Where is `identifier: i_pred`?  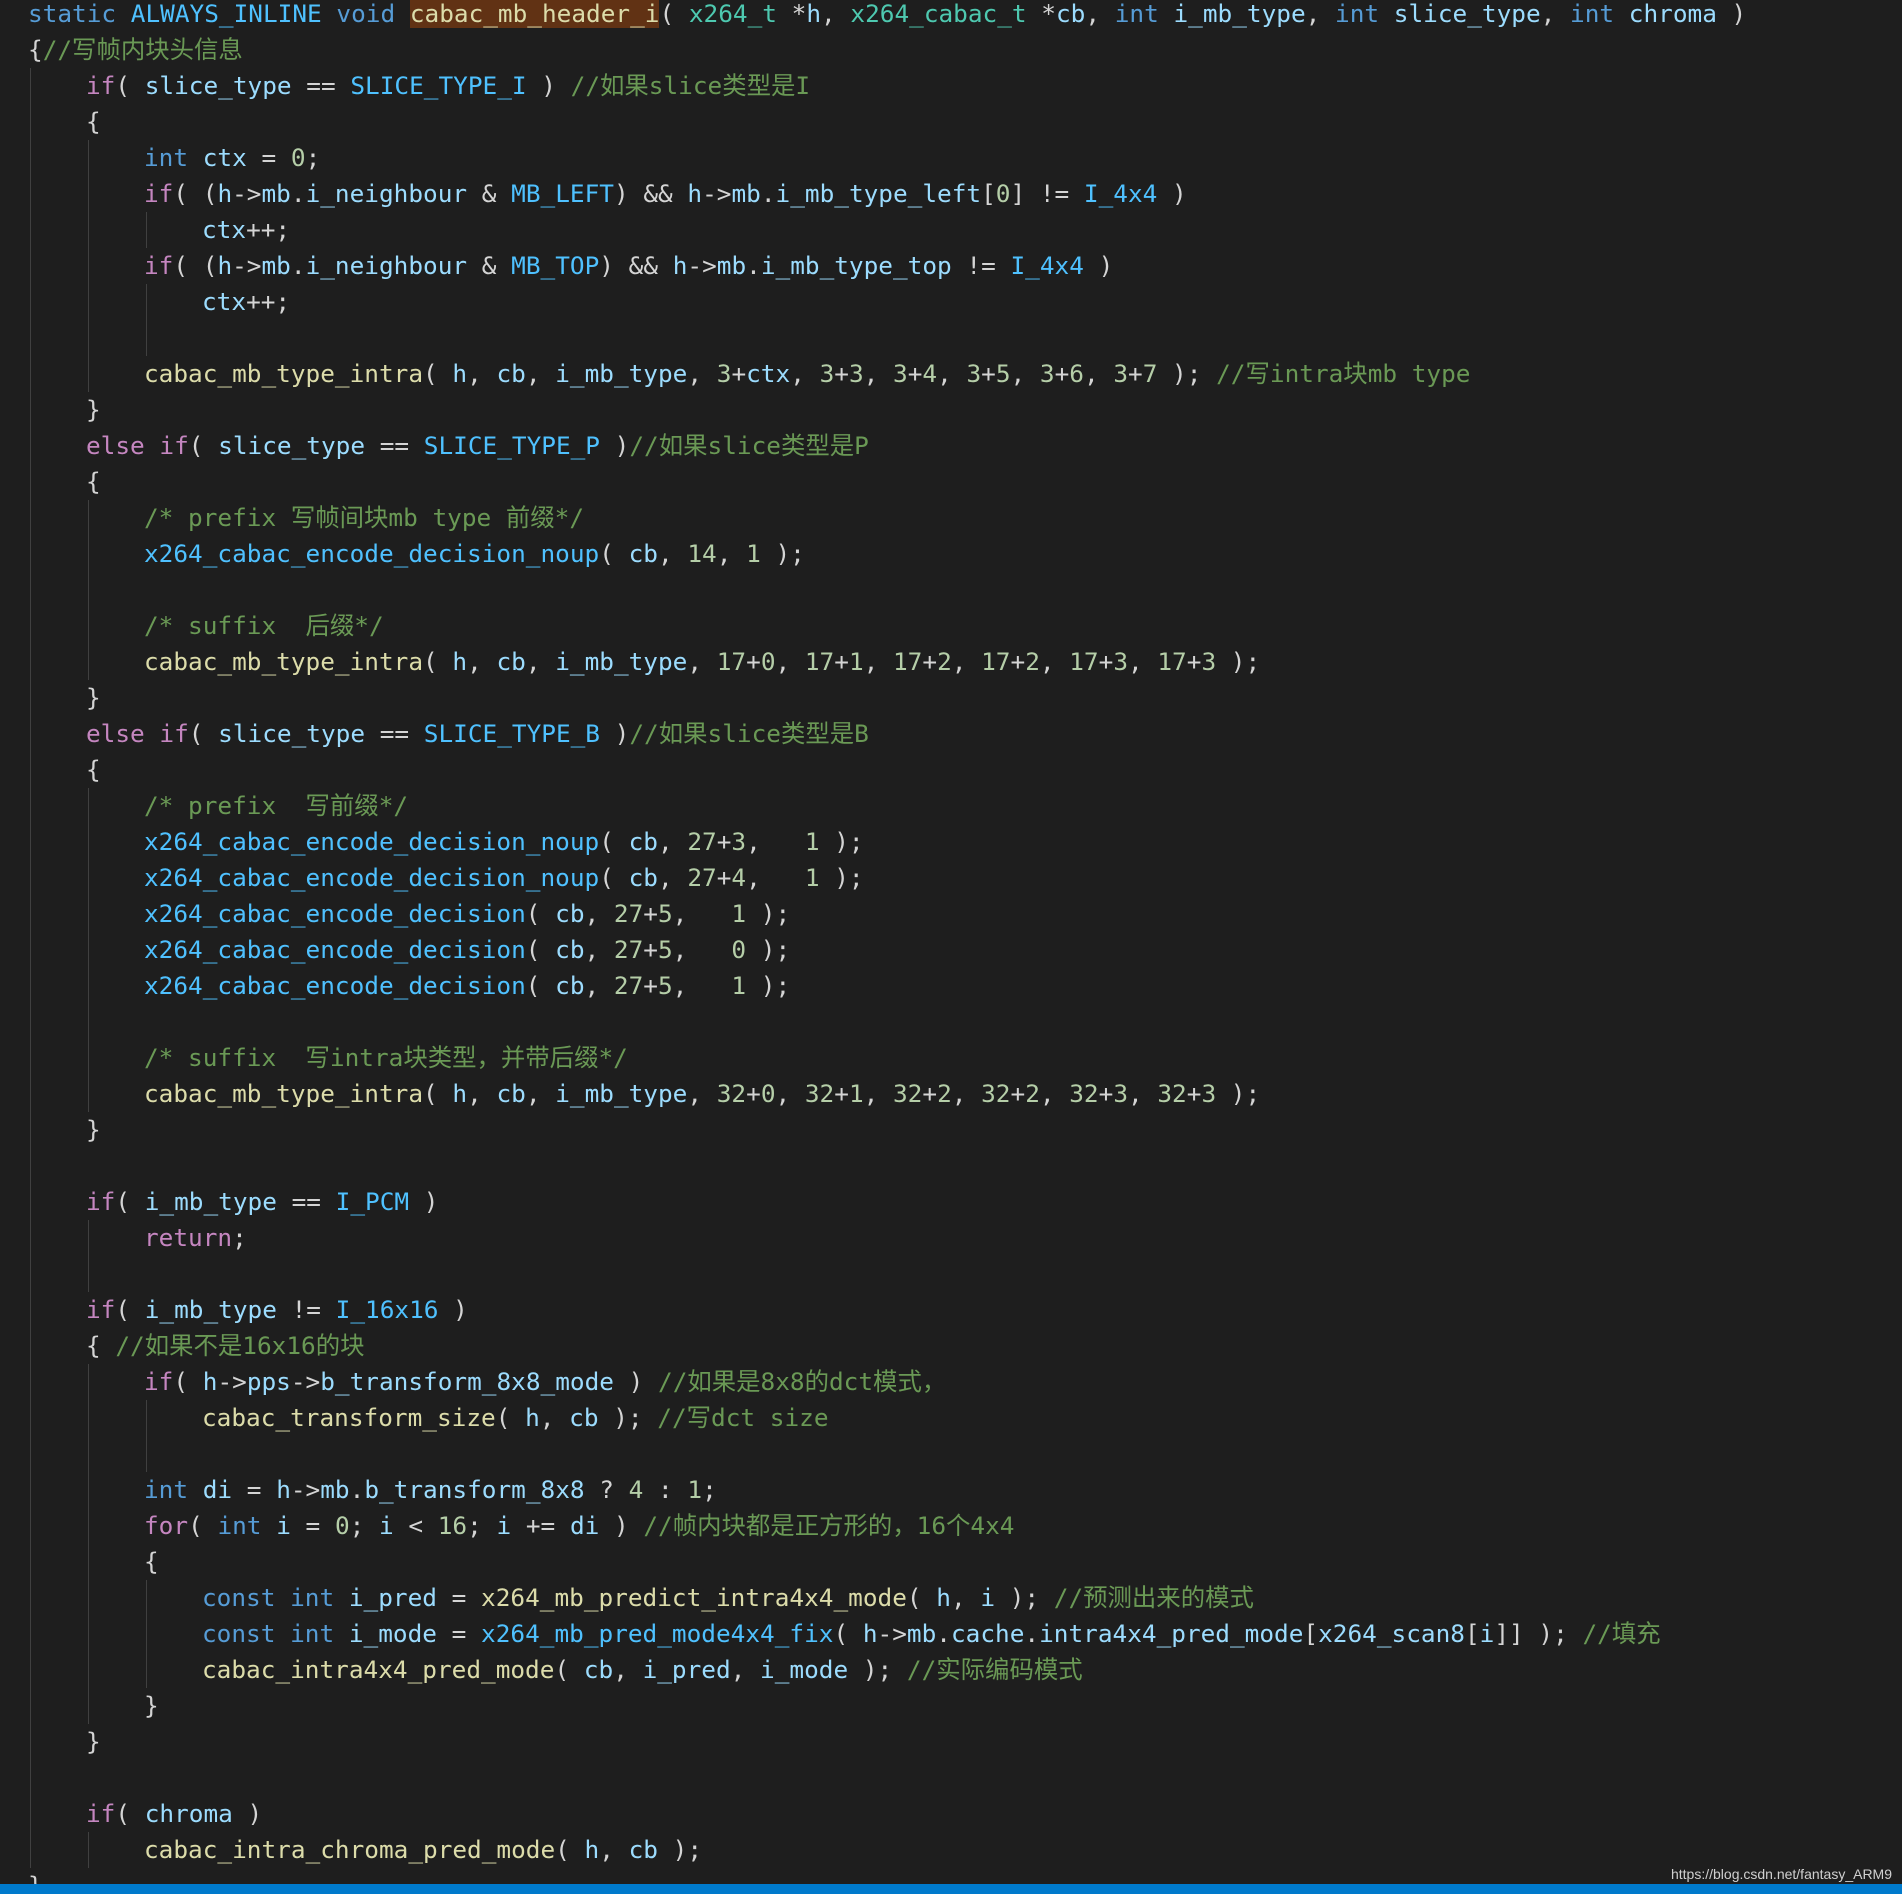 identifier: i_pred is located at coordinates (686, 1669).